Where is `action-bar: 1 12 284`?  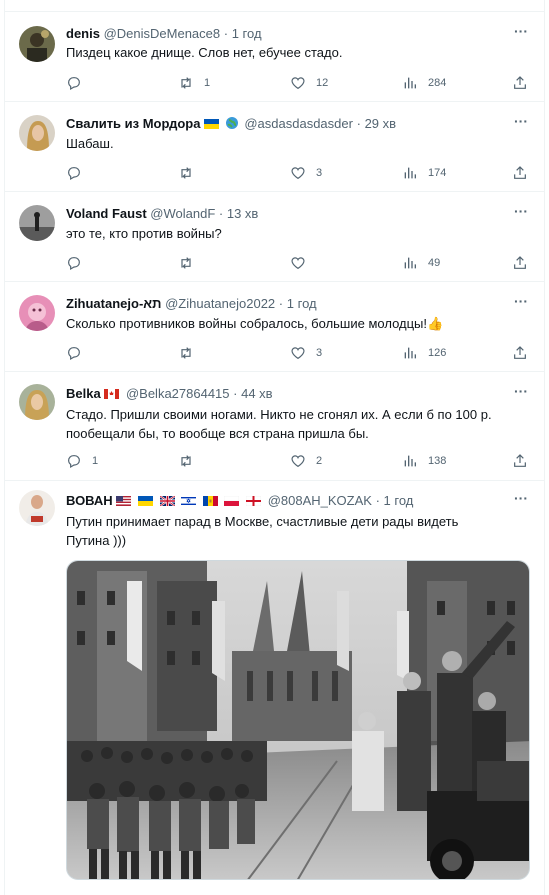 action-bar: 1 12 284 is located at coordinates (298, 83).